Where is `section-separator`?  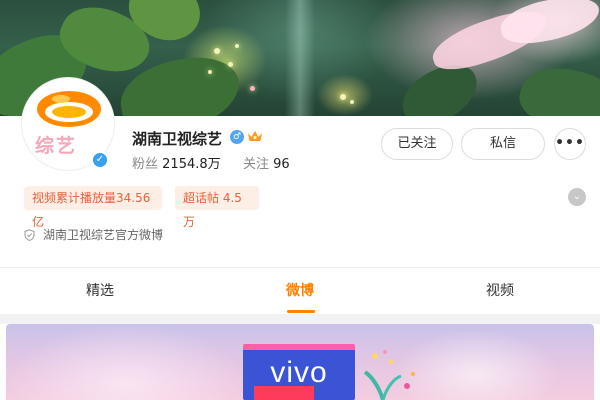
section-separator is located at coordinates (300, 319).